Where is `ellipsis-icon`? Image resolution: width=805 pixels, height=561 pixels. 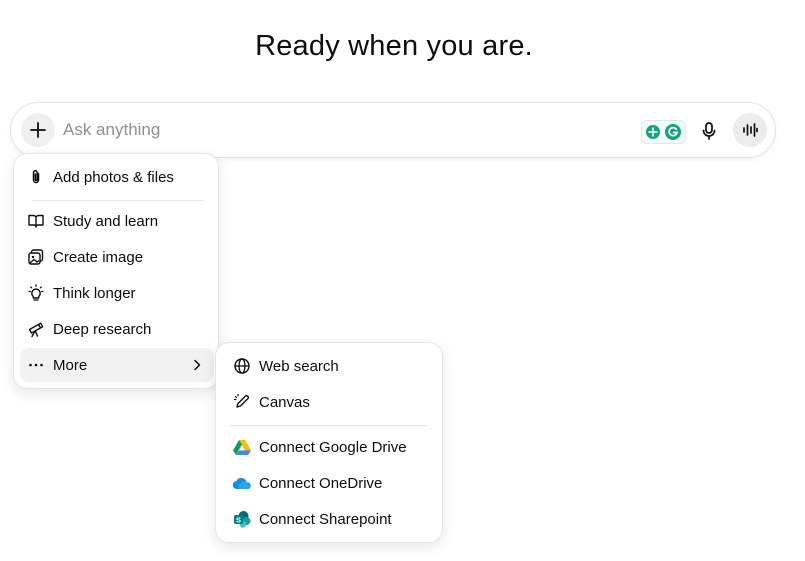
ellipsis-icon is located at coordinates (36, 365).